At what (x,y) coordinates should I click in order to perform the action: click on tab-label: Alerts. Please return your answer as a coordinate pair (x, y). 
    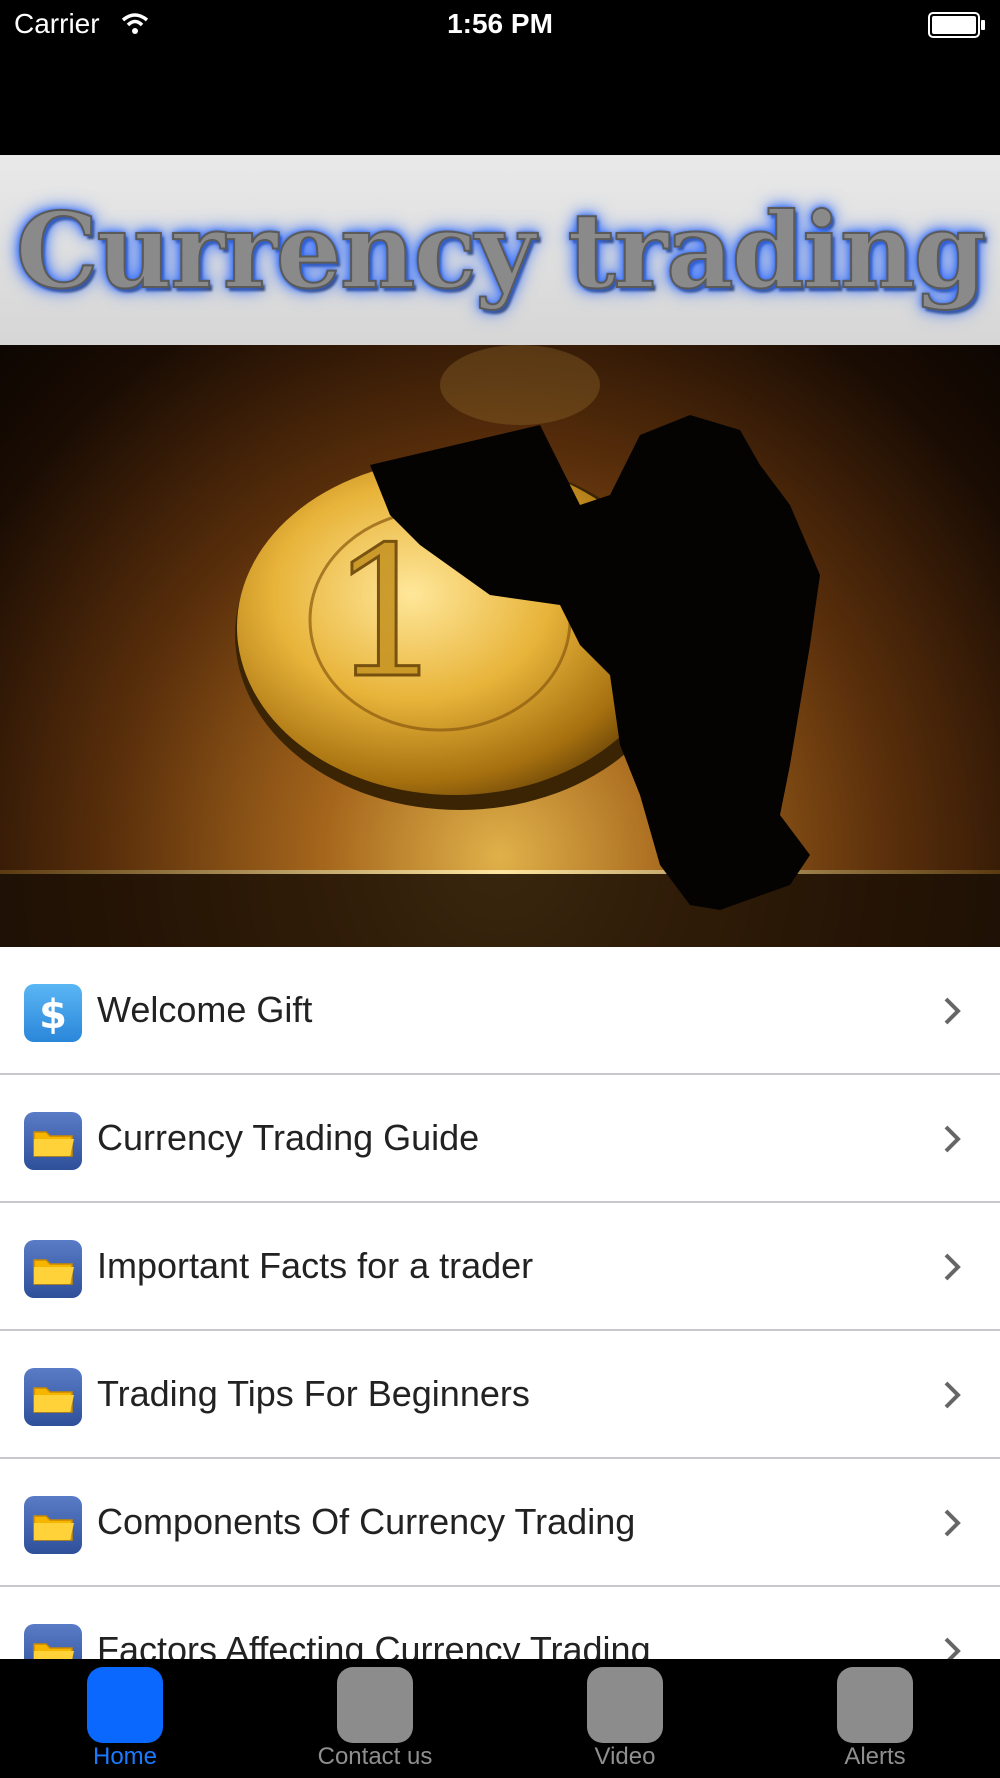
    Looking at the image, I should click on (875, 1756).